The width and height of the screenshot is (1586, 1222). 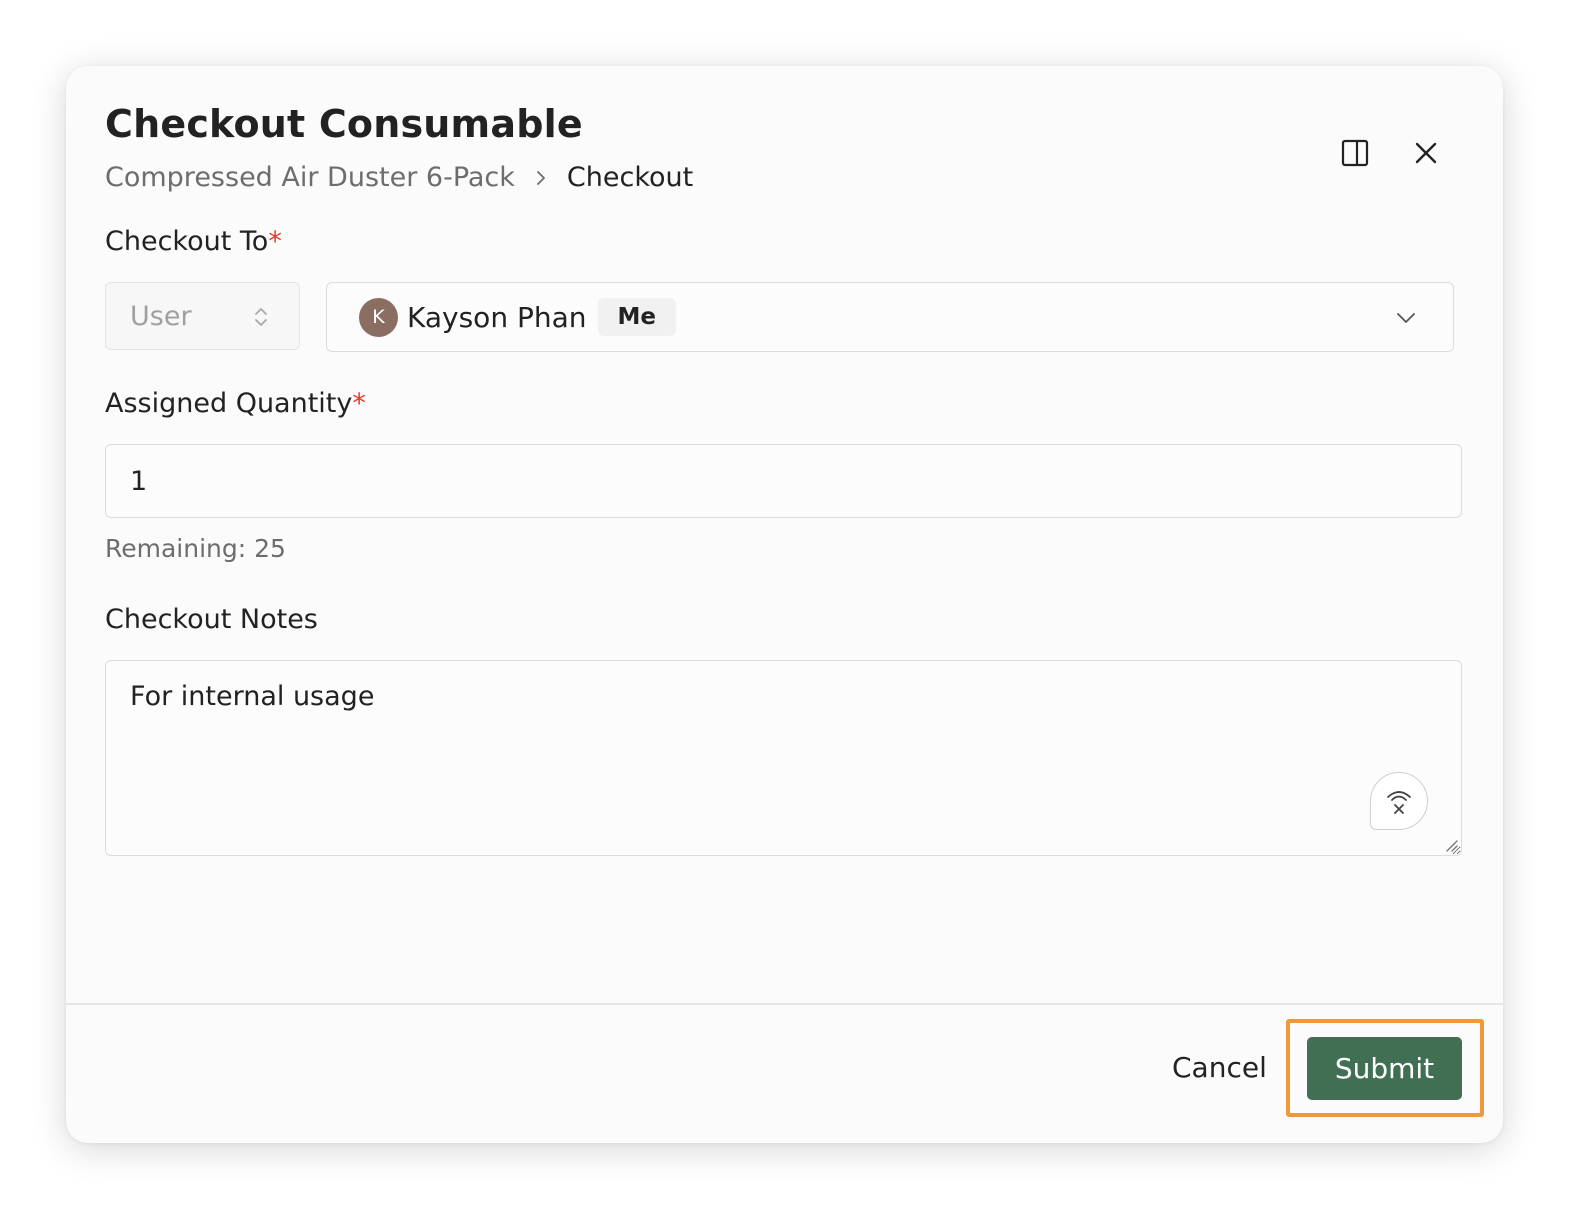 I want to click on avatar: K, so click(x=378, y=317).